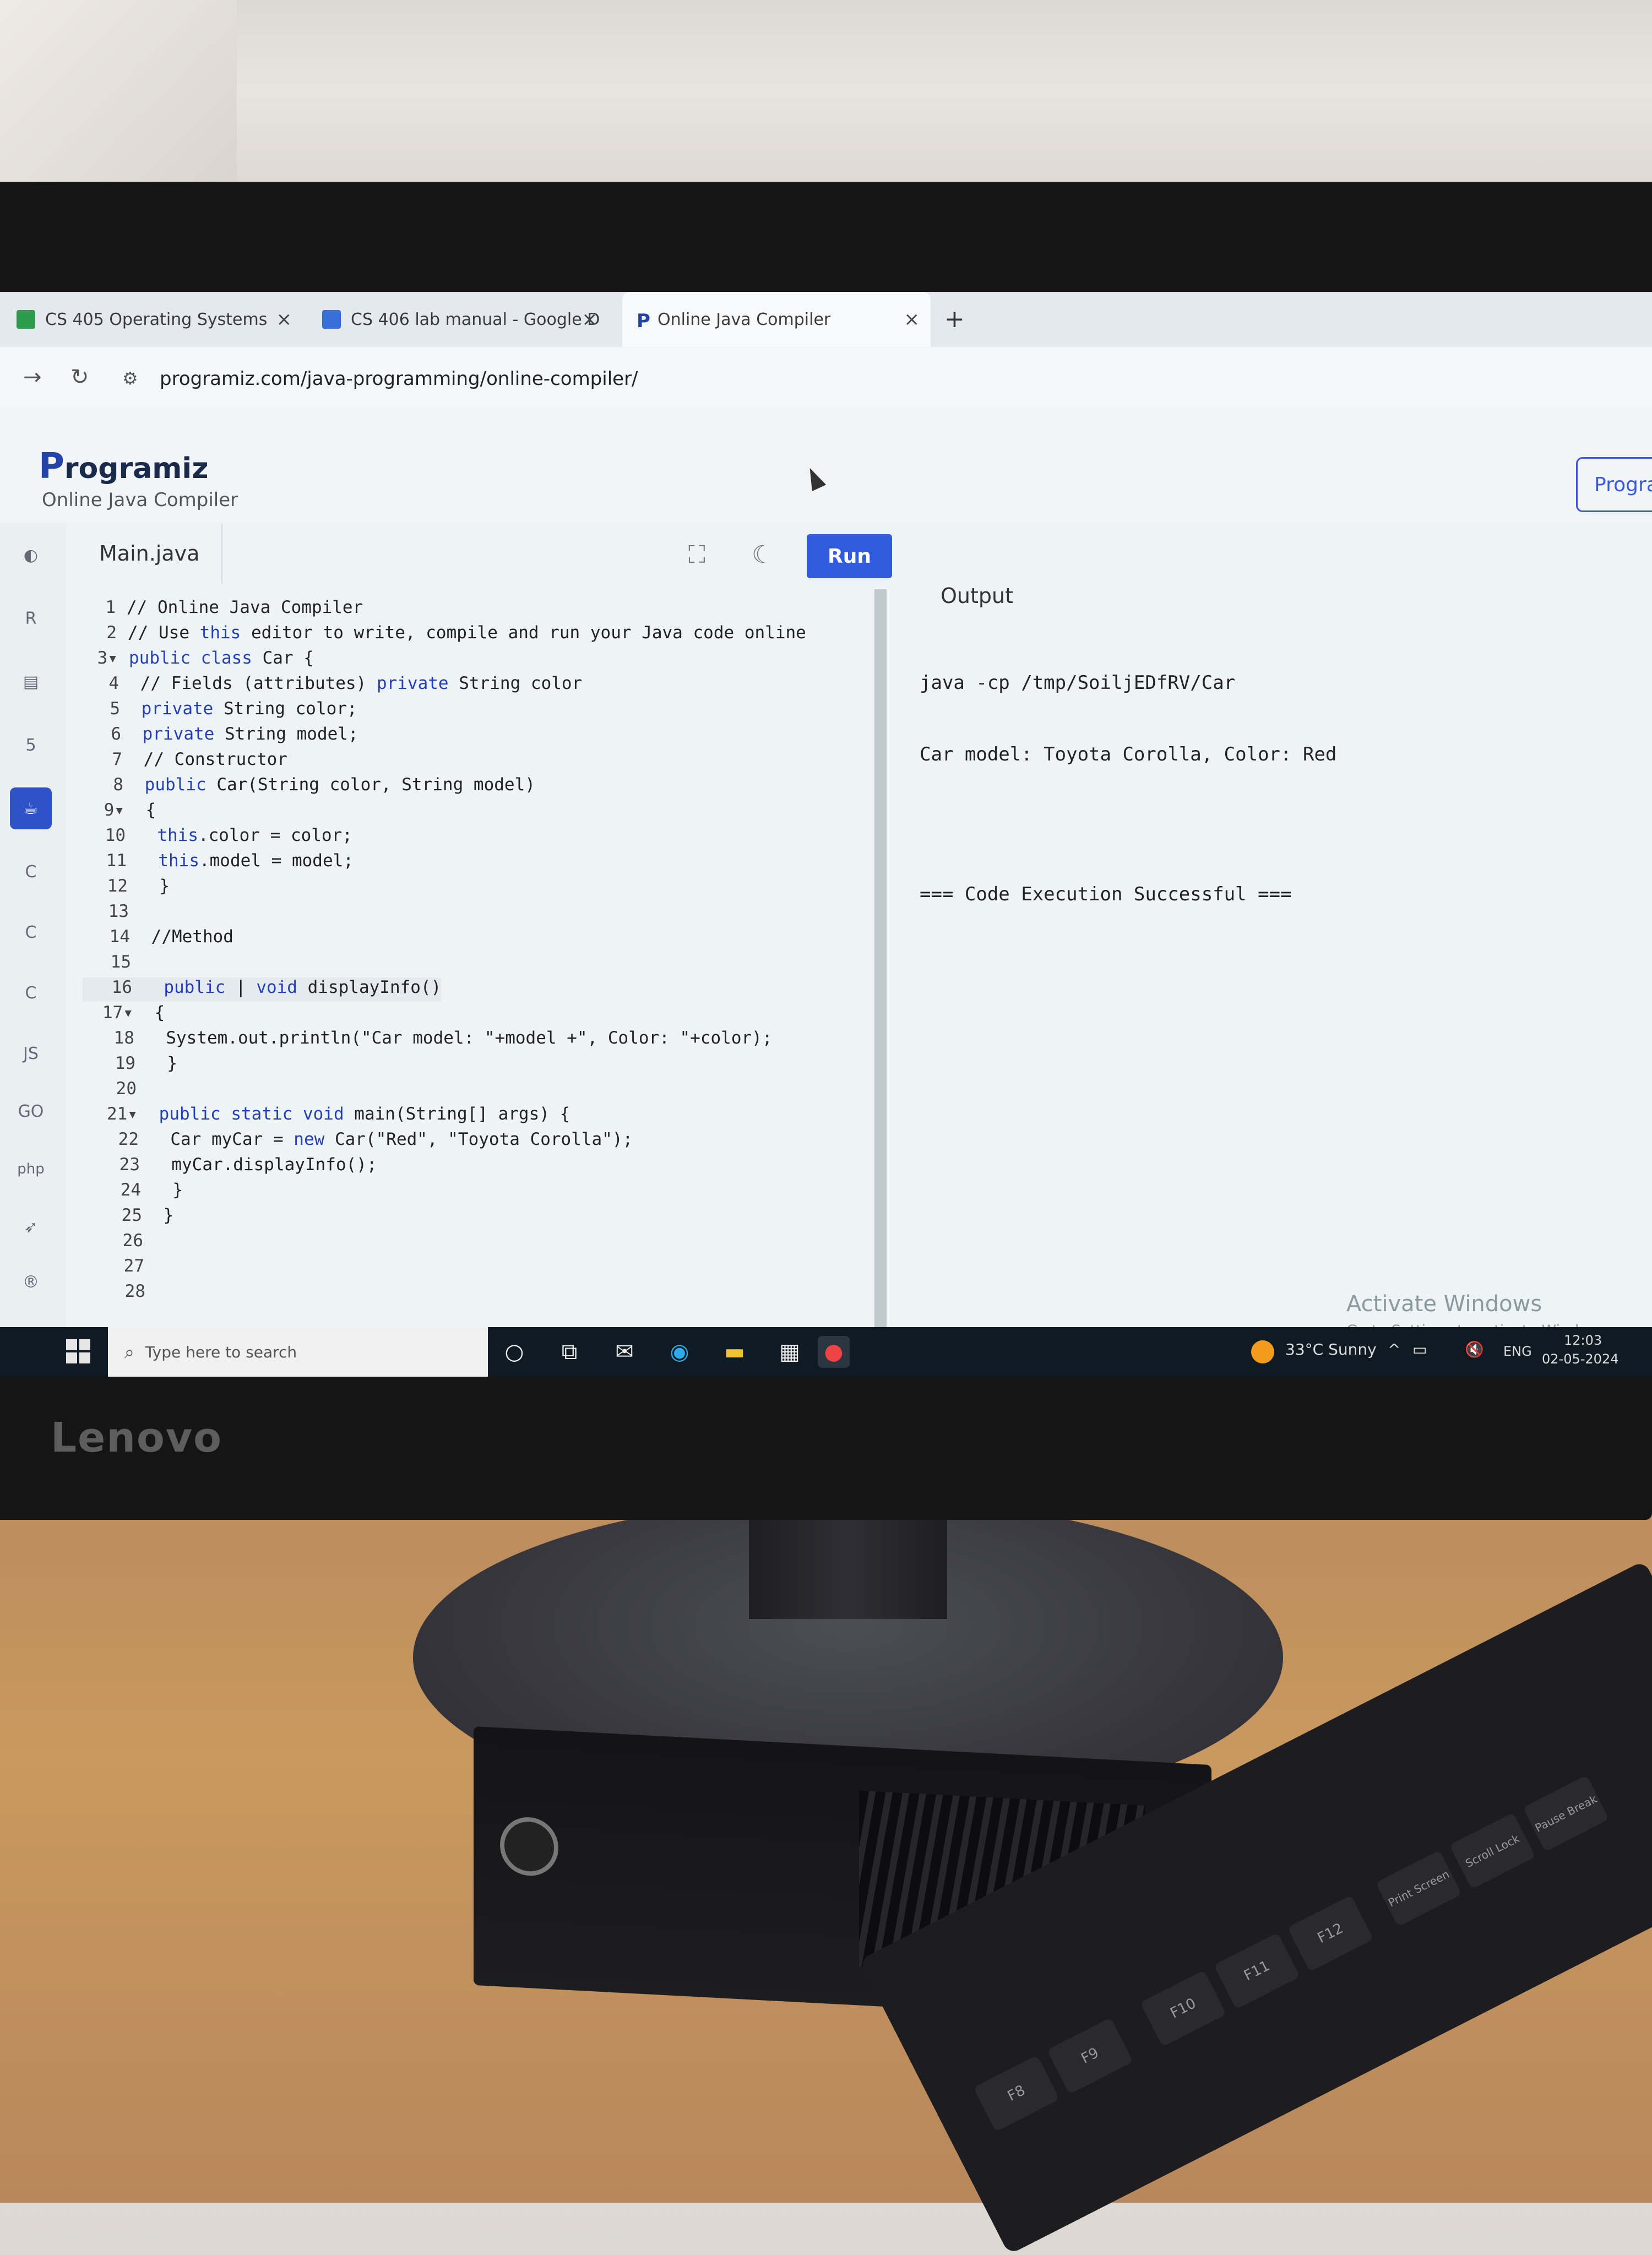 The height and width of the screenshot is (2255, 1652). What do you see at coordinates (136, 1438) in the screenshot?
I see `monitor-brand: Lenovo` at bounding box center [136, 1438].